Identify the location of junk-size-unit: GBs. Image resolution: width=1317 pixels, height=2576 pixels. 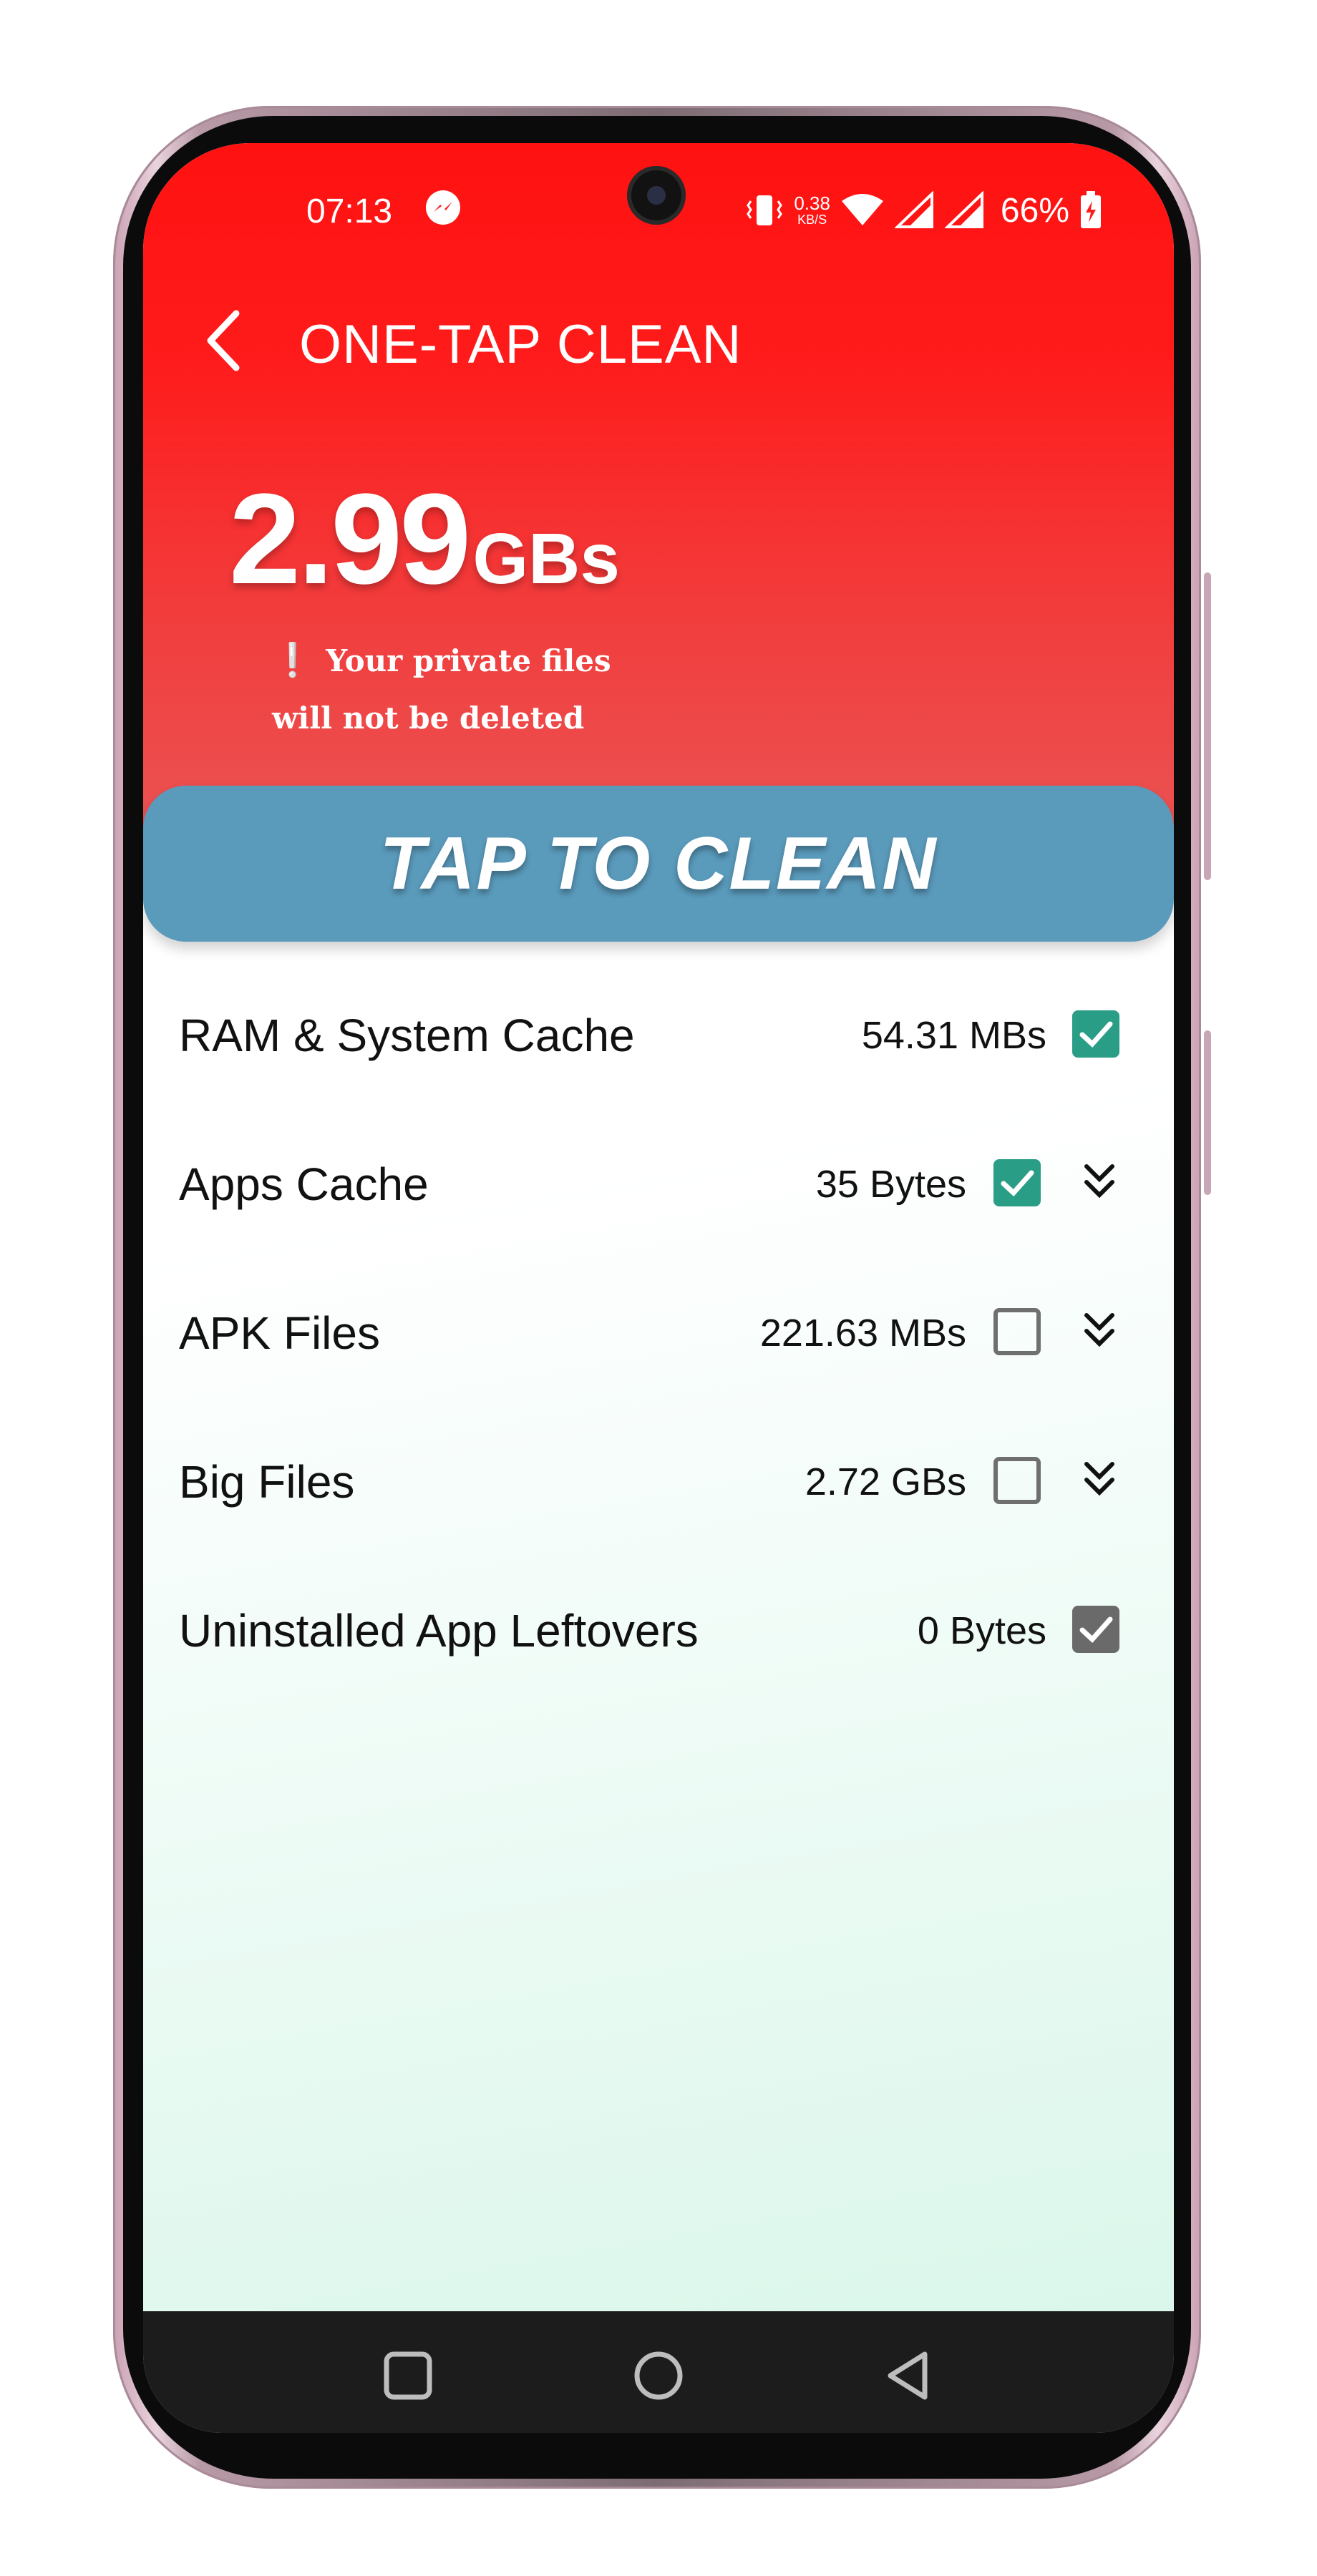
(546, 559).